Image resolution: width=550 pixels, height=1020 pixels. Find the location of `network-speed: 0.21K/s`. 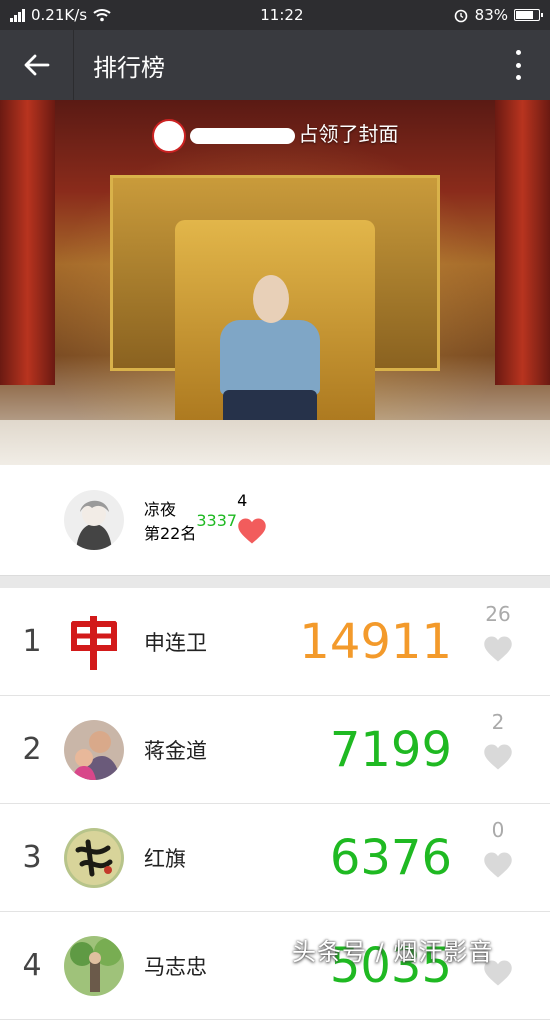

network-speed: 0.21K/s is located at coordinates (59, 15).